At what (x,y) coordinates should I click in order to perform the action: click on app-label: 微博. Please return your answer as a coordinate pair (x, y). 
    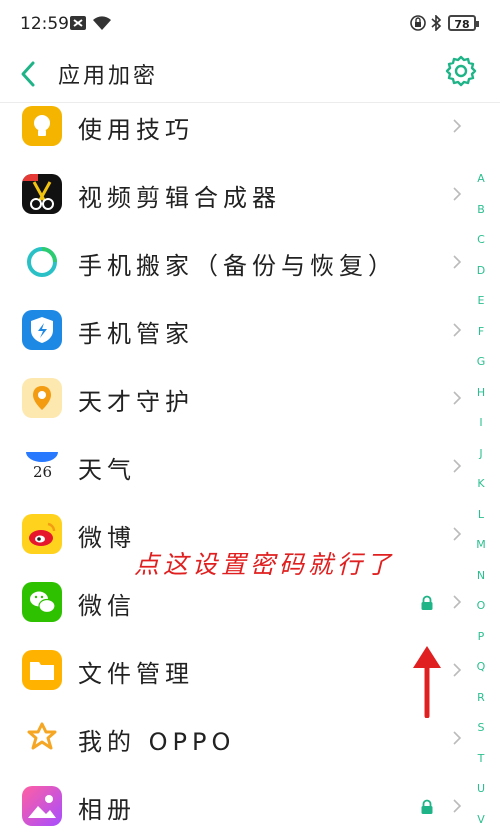
    Looking at the image, I should click on (107, 538).